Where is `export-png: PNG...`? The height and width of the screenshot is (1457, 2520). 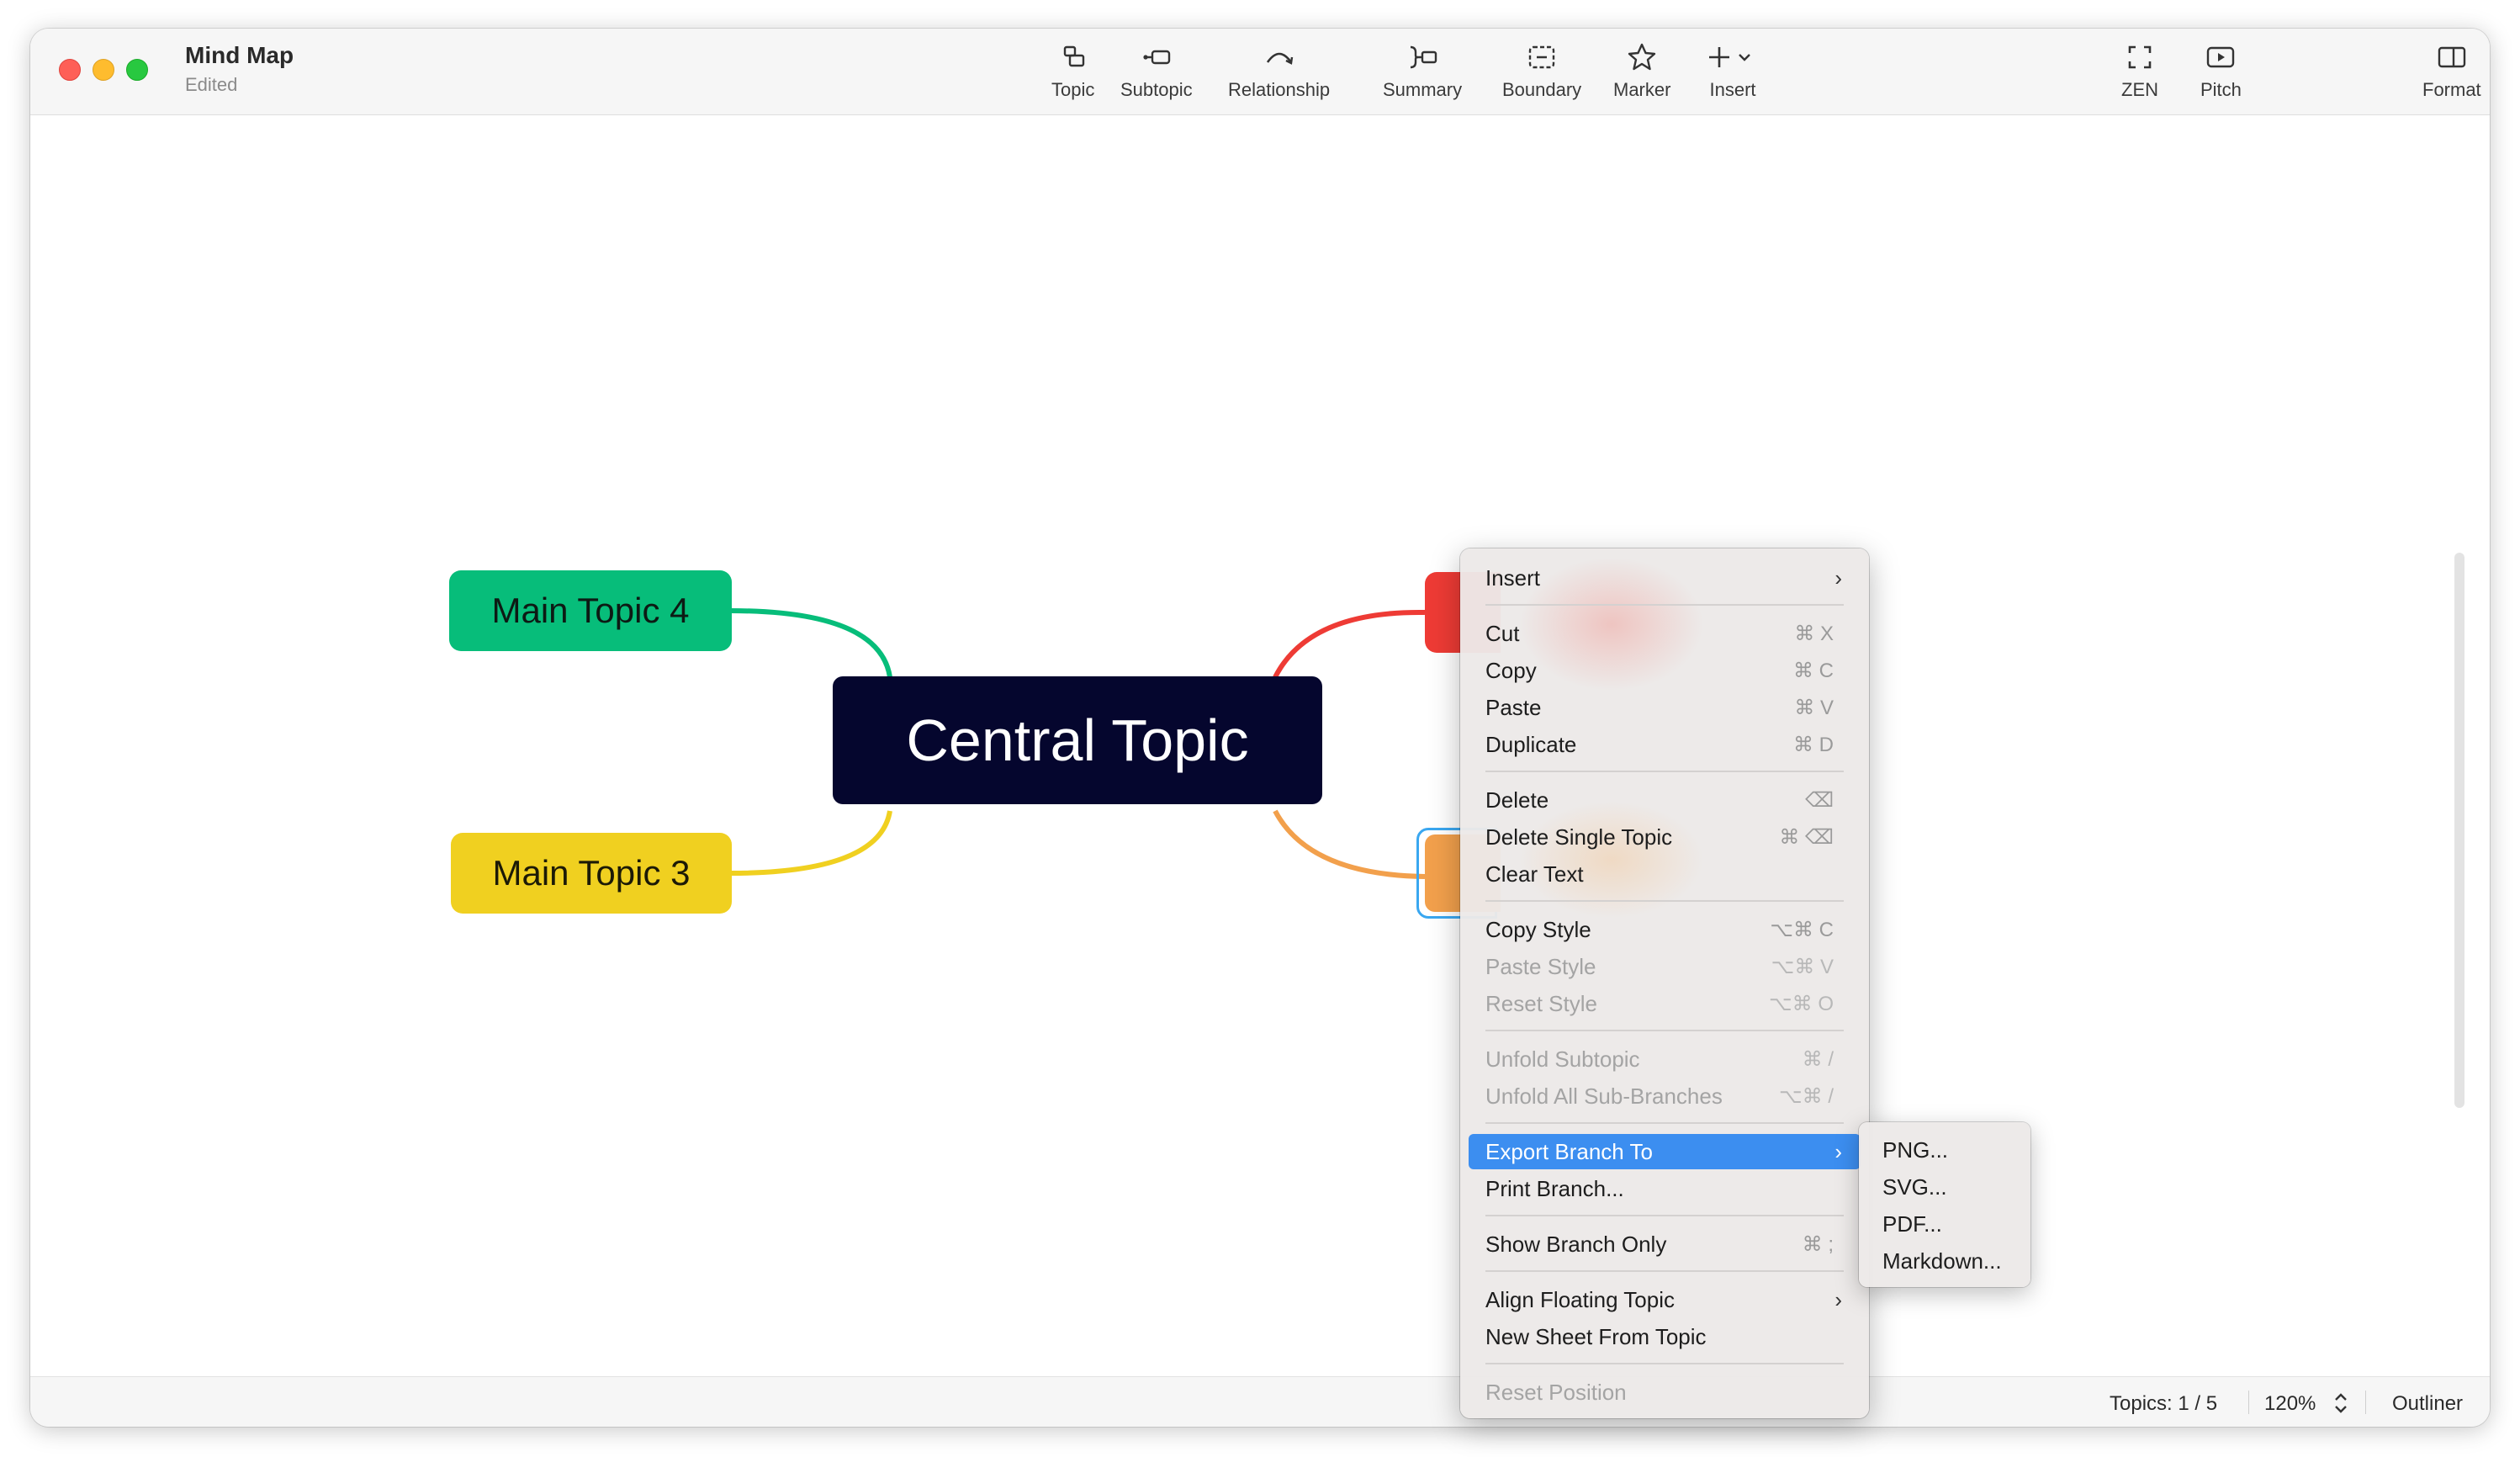 export-png: PNG... is located at coordinates (1915, 1150).